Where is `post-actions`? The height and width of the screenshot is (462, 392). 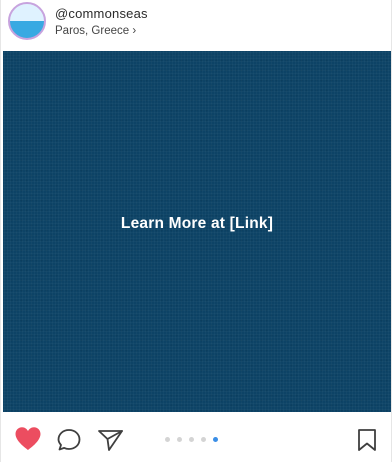 post-actions is located at coordinates (196, 437).